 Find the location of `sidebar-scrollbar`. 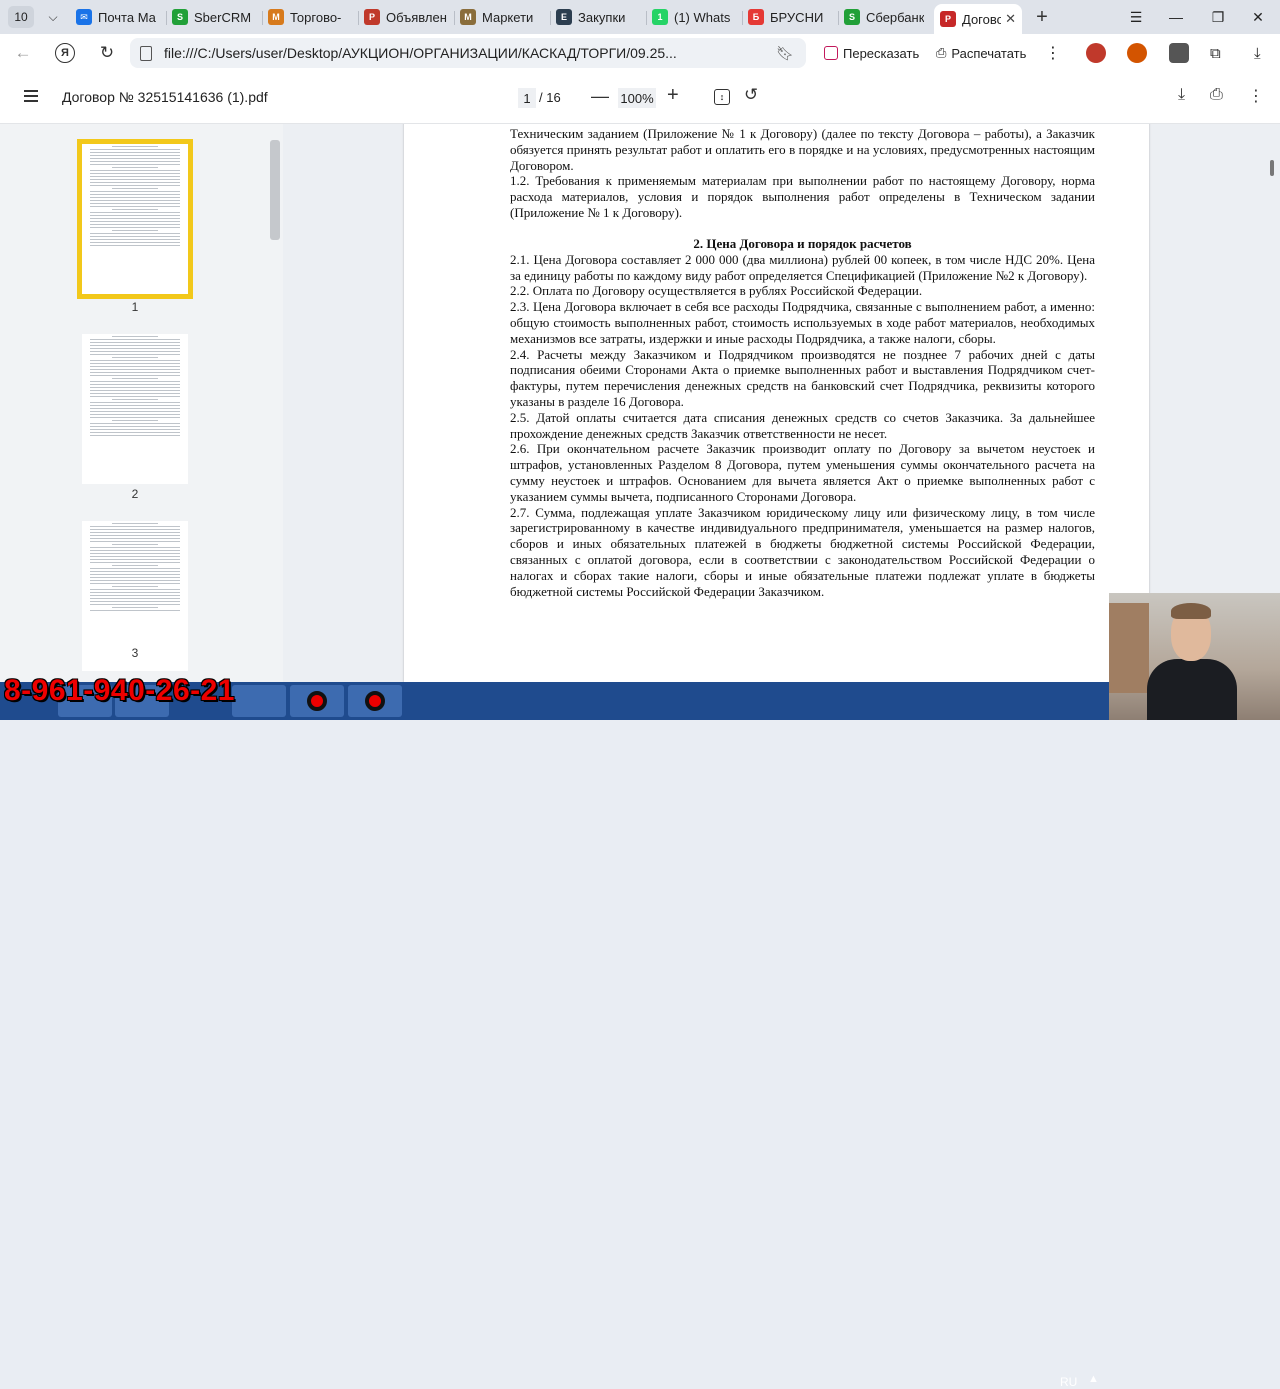

sidebar-scrollbar is located at coordinates (275, 190).